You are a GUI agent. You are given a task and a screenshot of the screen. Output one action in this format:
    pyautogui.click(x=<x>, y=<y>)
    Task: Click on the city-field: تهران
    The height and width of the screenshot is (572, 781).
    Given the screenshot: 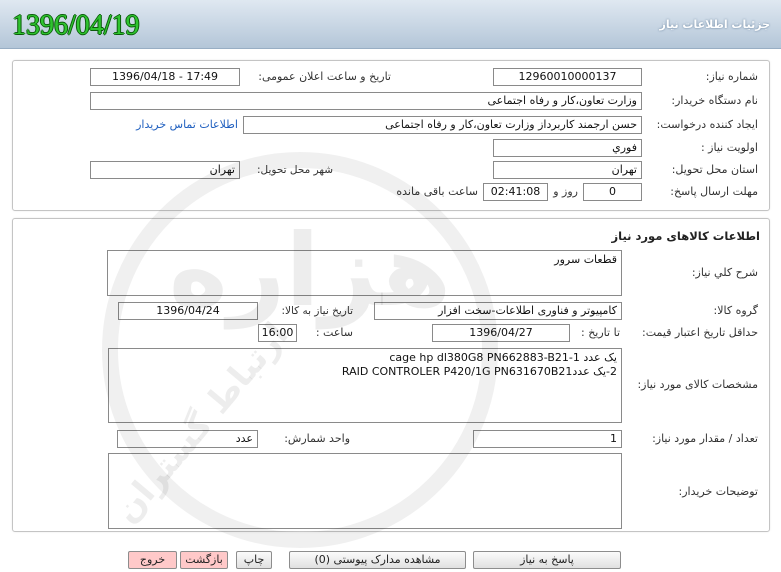 What is the action you would take?
    pyautogui.click(x=165, y=170)
    